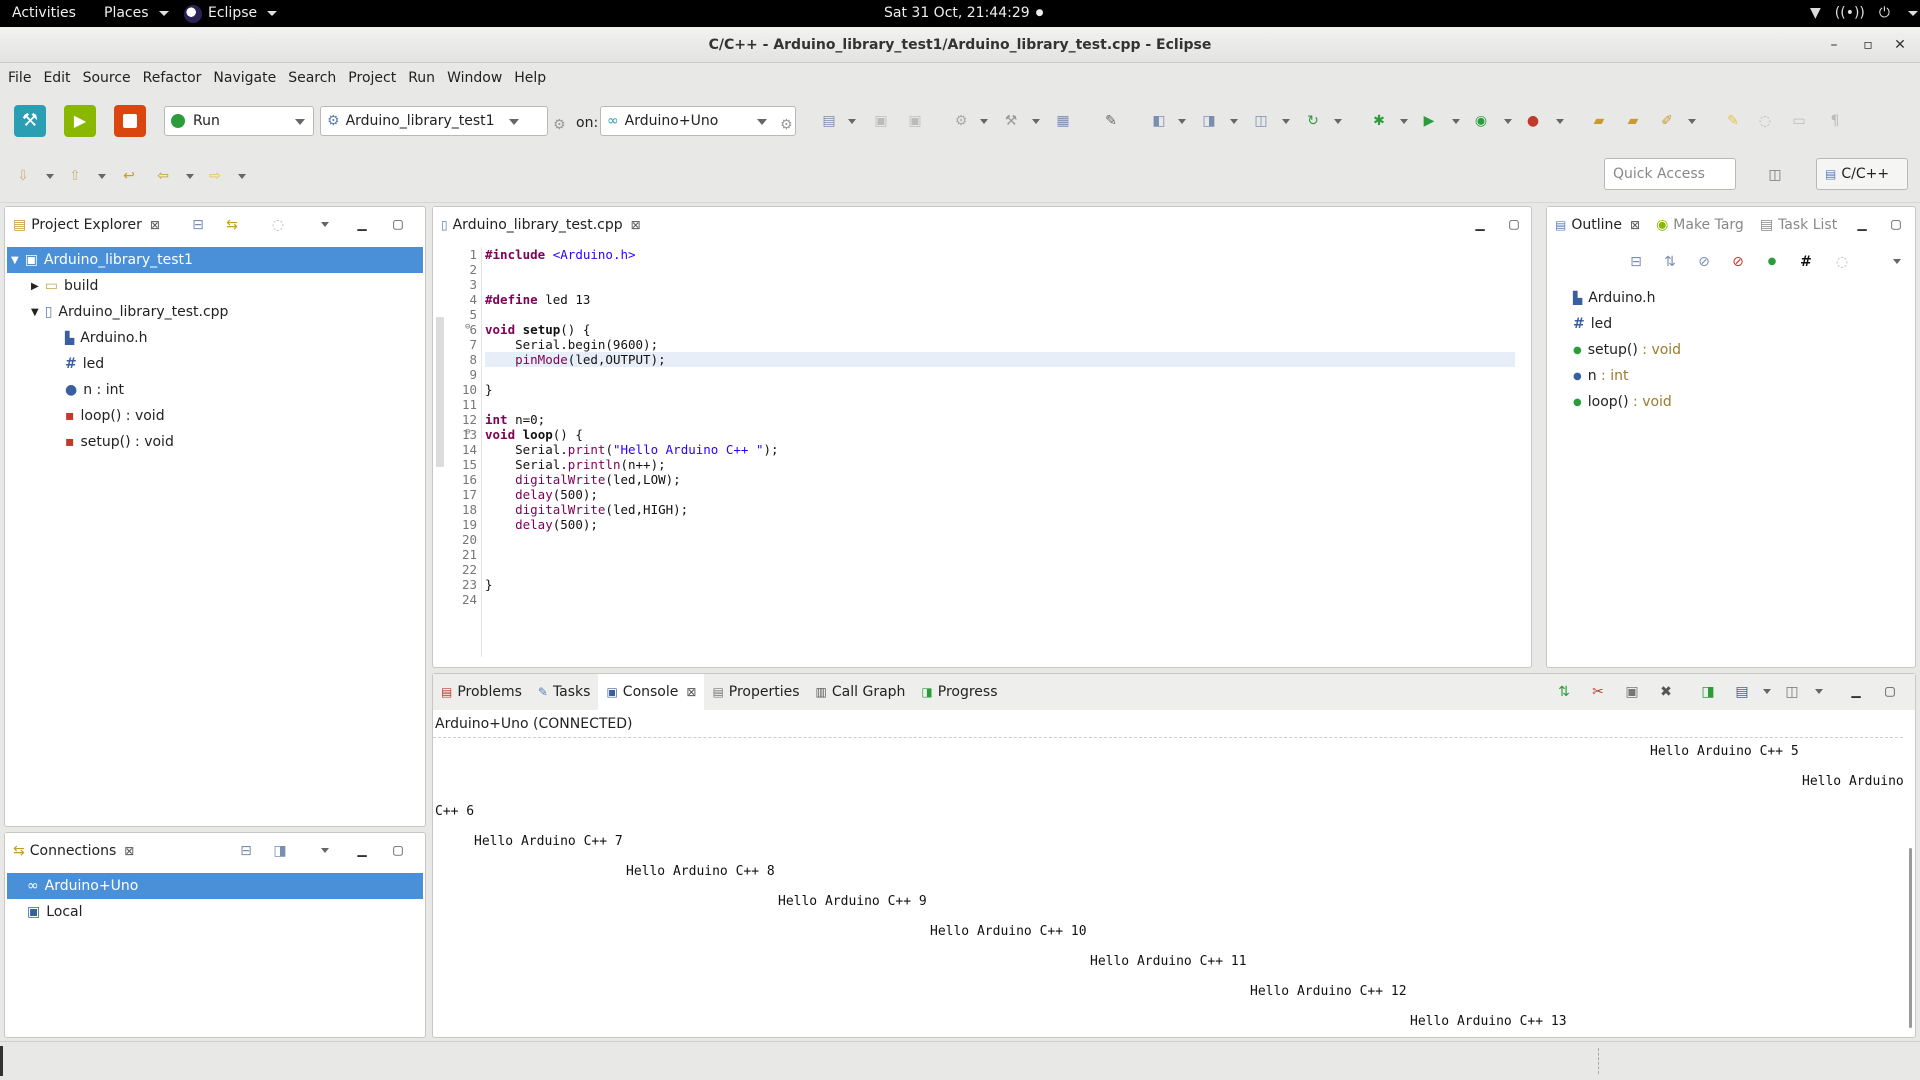 The width and height of the screenshot is (1920, 1080). I want to click on tree-item-build: ▶ ▭ build, so click(215, 286).